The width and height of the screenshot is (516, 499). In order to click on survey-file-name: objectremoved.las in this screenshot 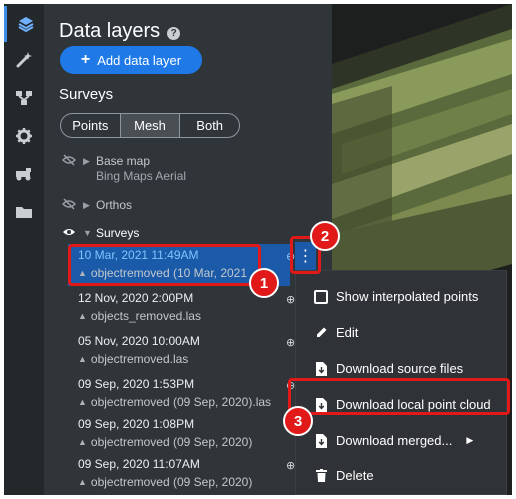, I will do `click(139, 359)`.